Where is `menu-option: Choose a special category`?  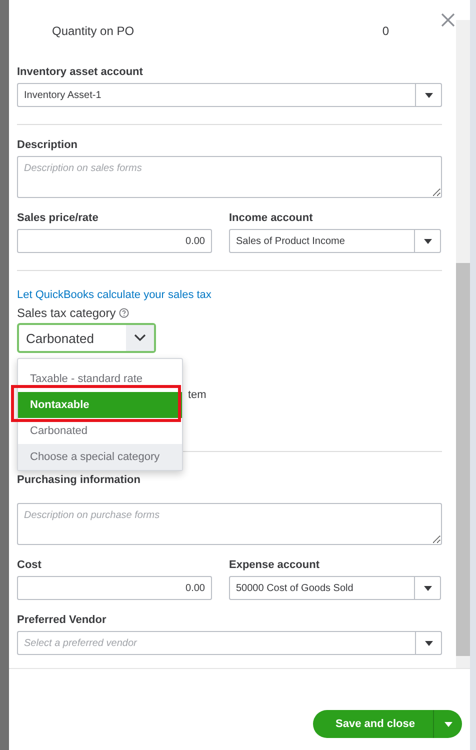 menu-option: Choose a special category is located at coordinates (100, 457).